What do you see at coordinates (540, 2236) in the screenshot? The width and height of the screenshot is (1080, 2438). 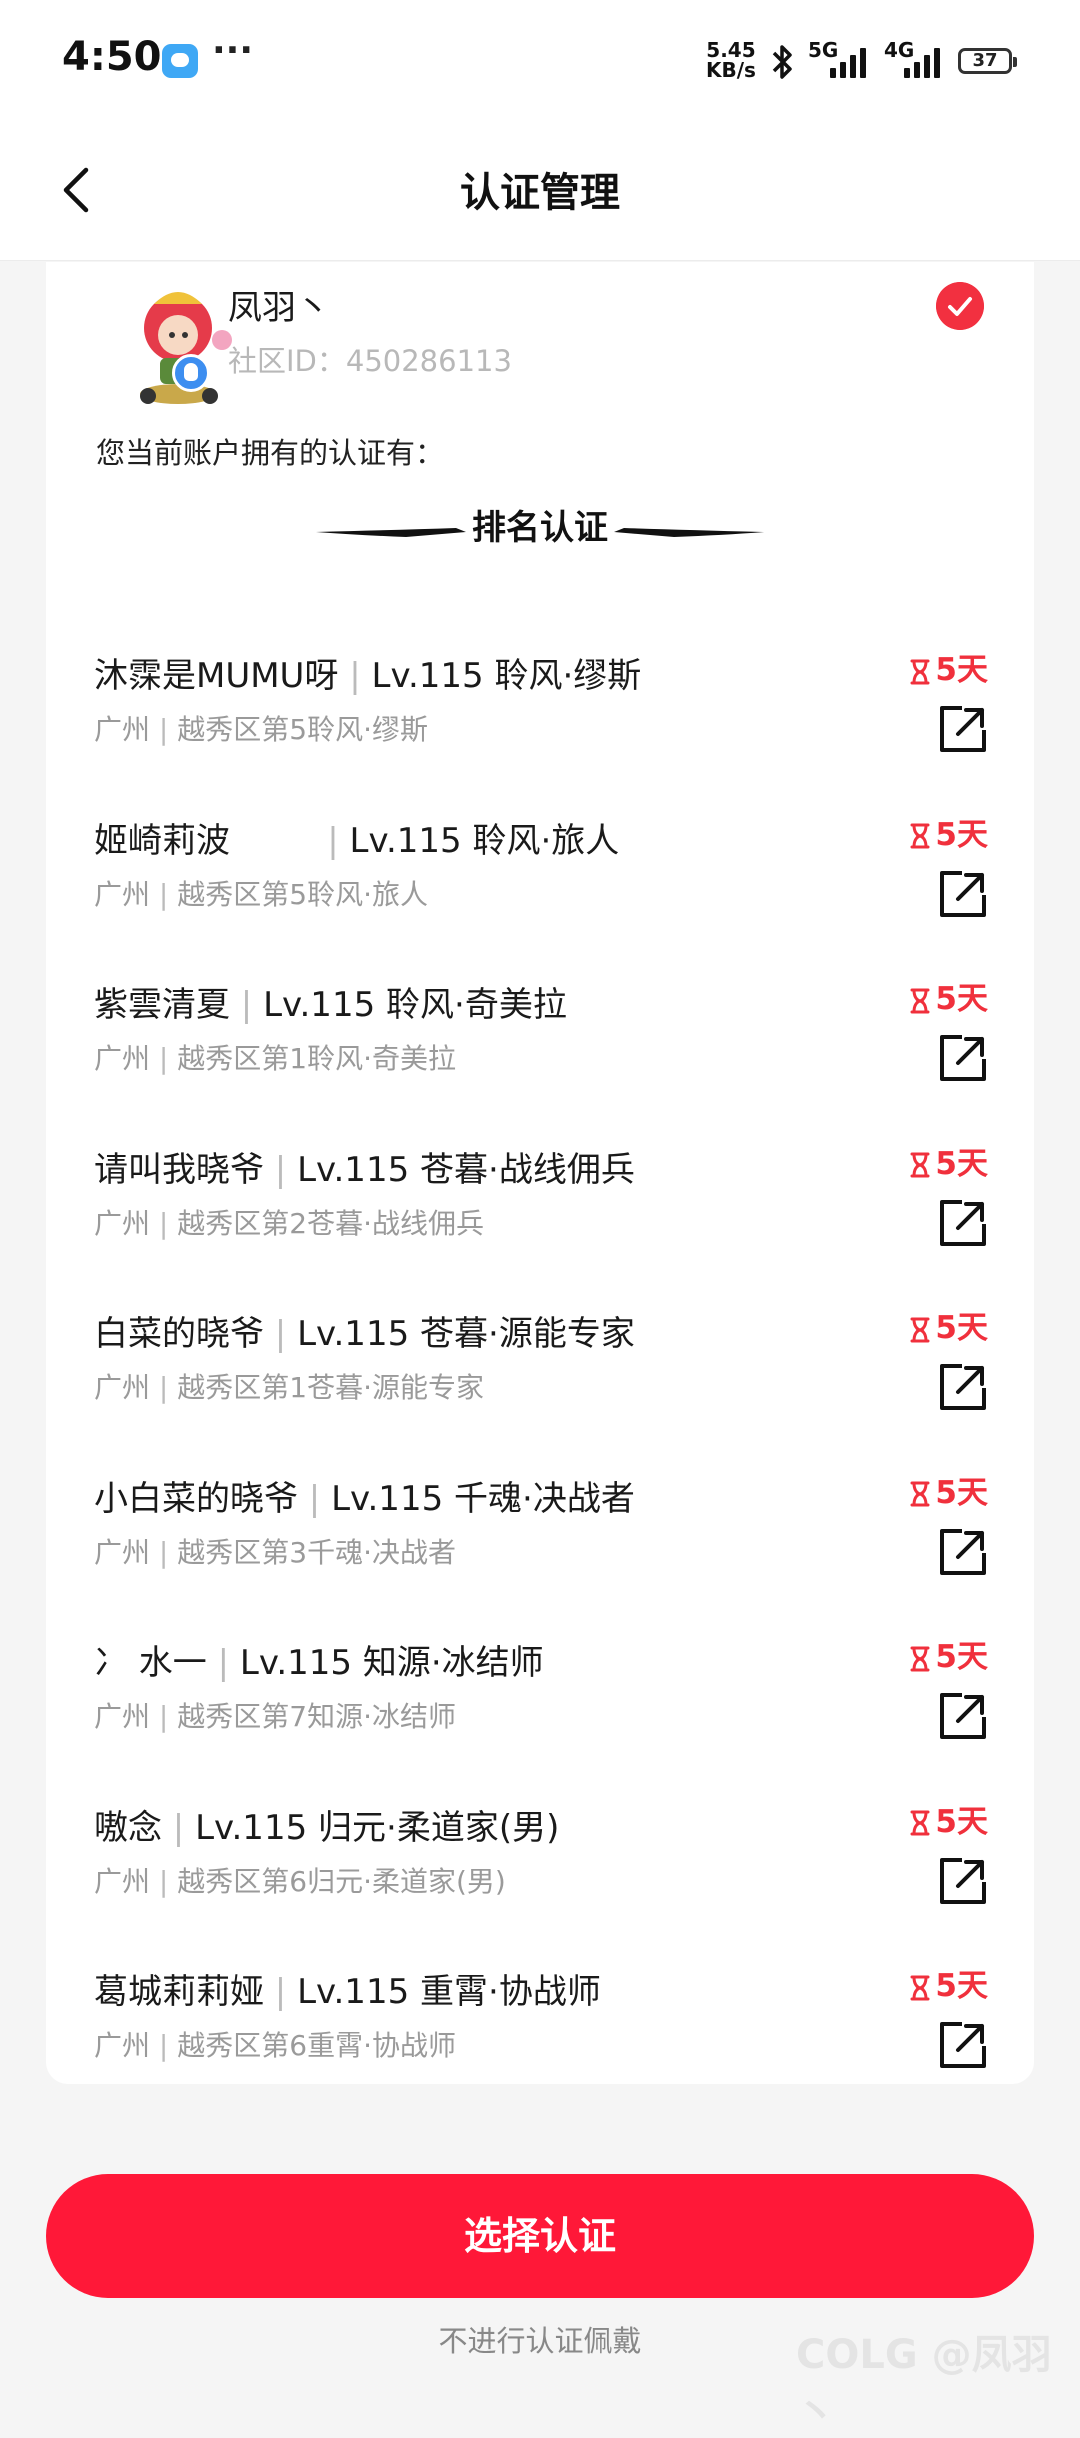 I see `select-certification-button: 选择认证` at bounding box center [540, 2236].